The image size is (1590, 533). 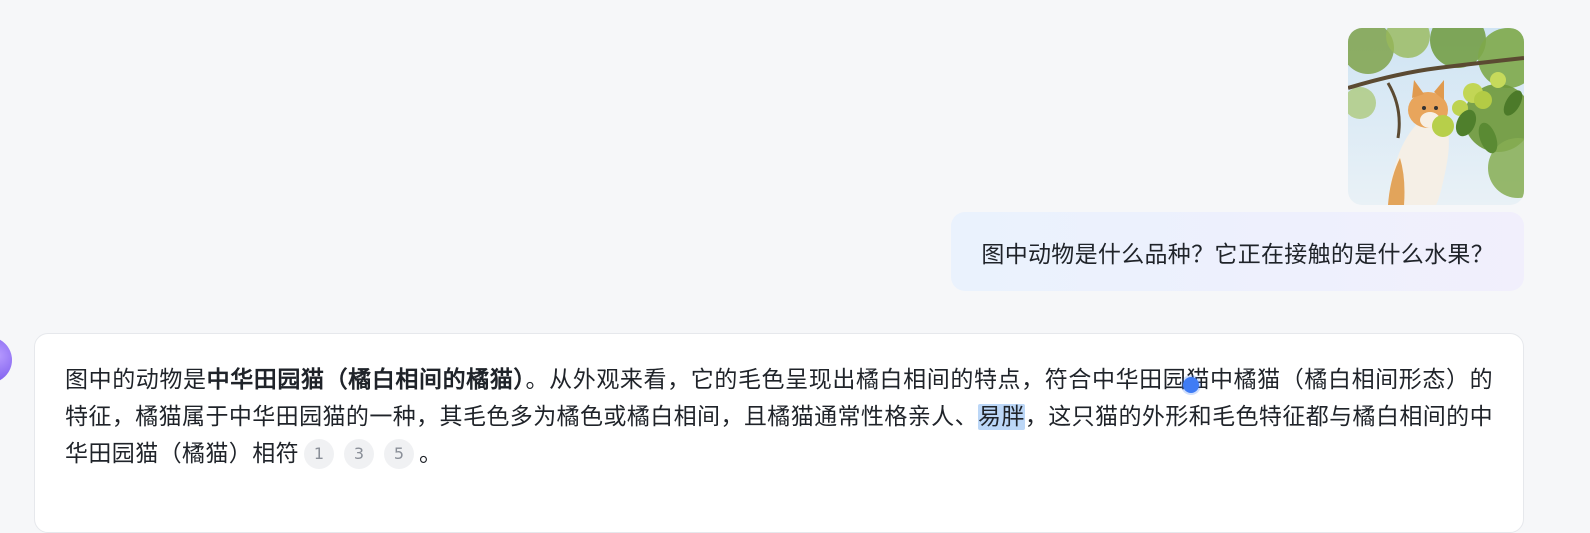 I want to click on uploaded-cat-image, so click(x=1436, y=116).